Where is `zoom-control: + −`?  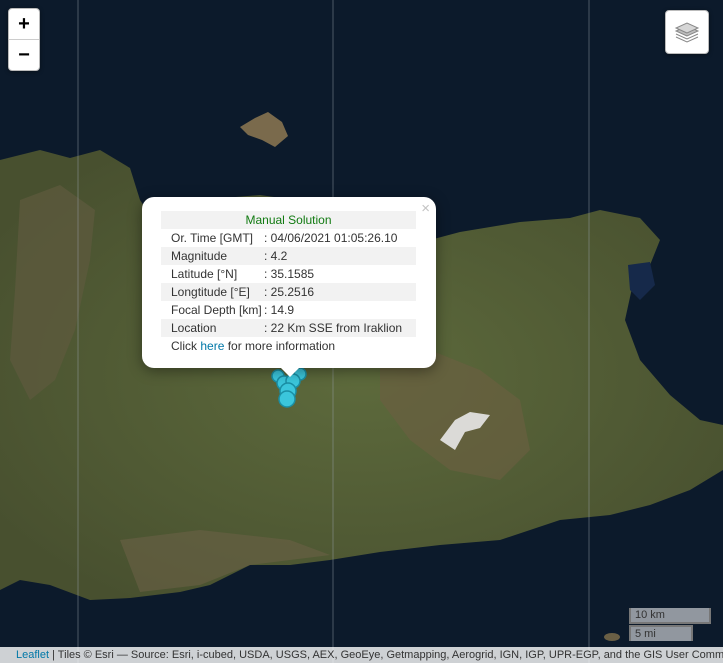
zoom-control: + − is located at coordinates (24, 39).